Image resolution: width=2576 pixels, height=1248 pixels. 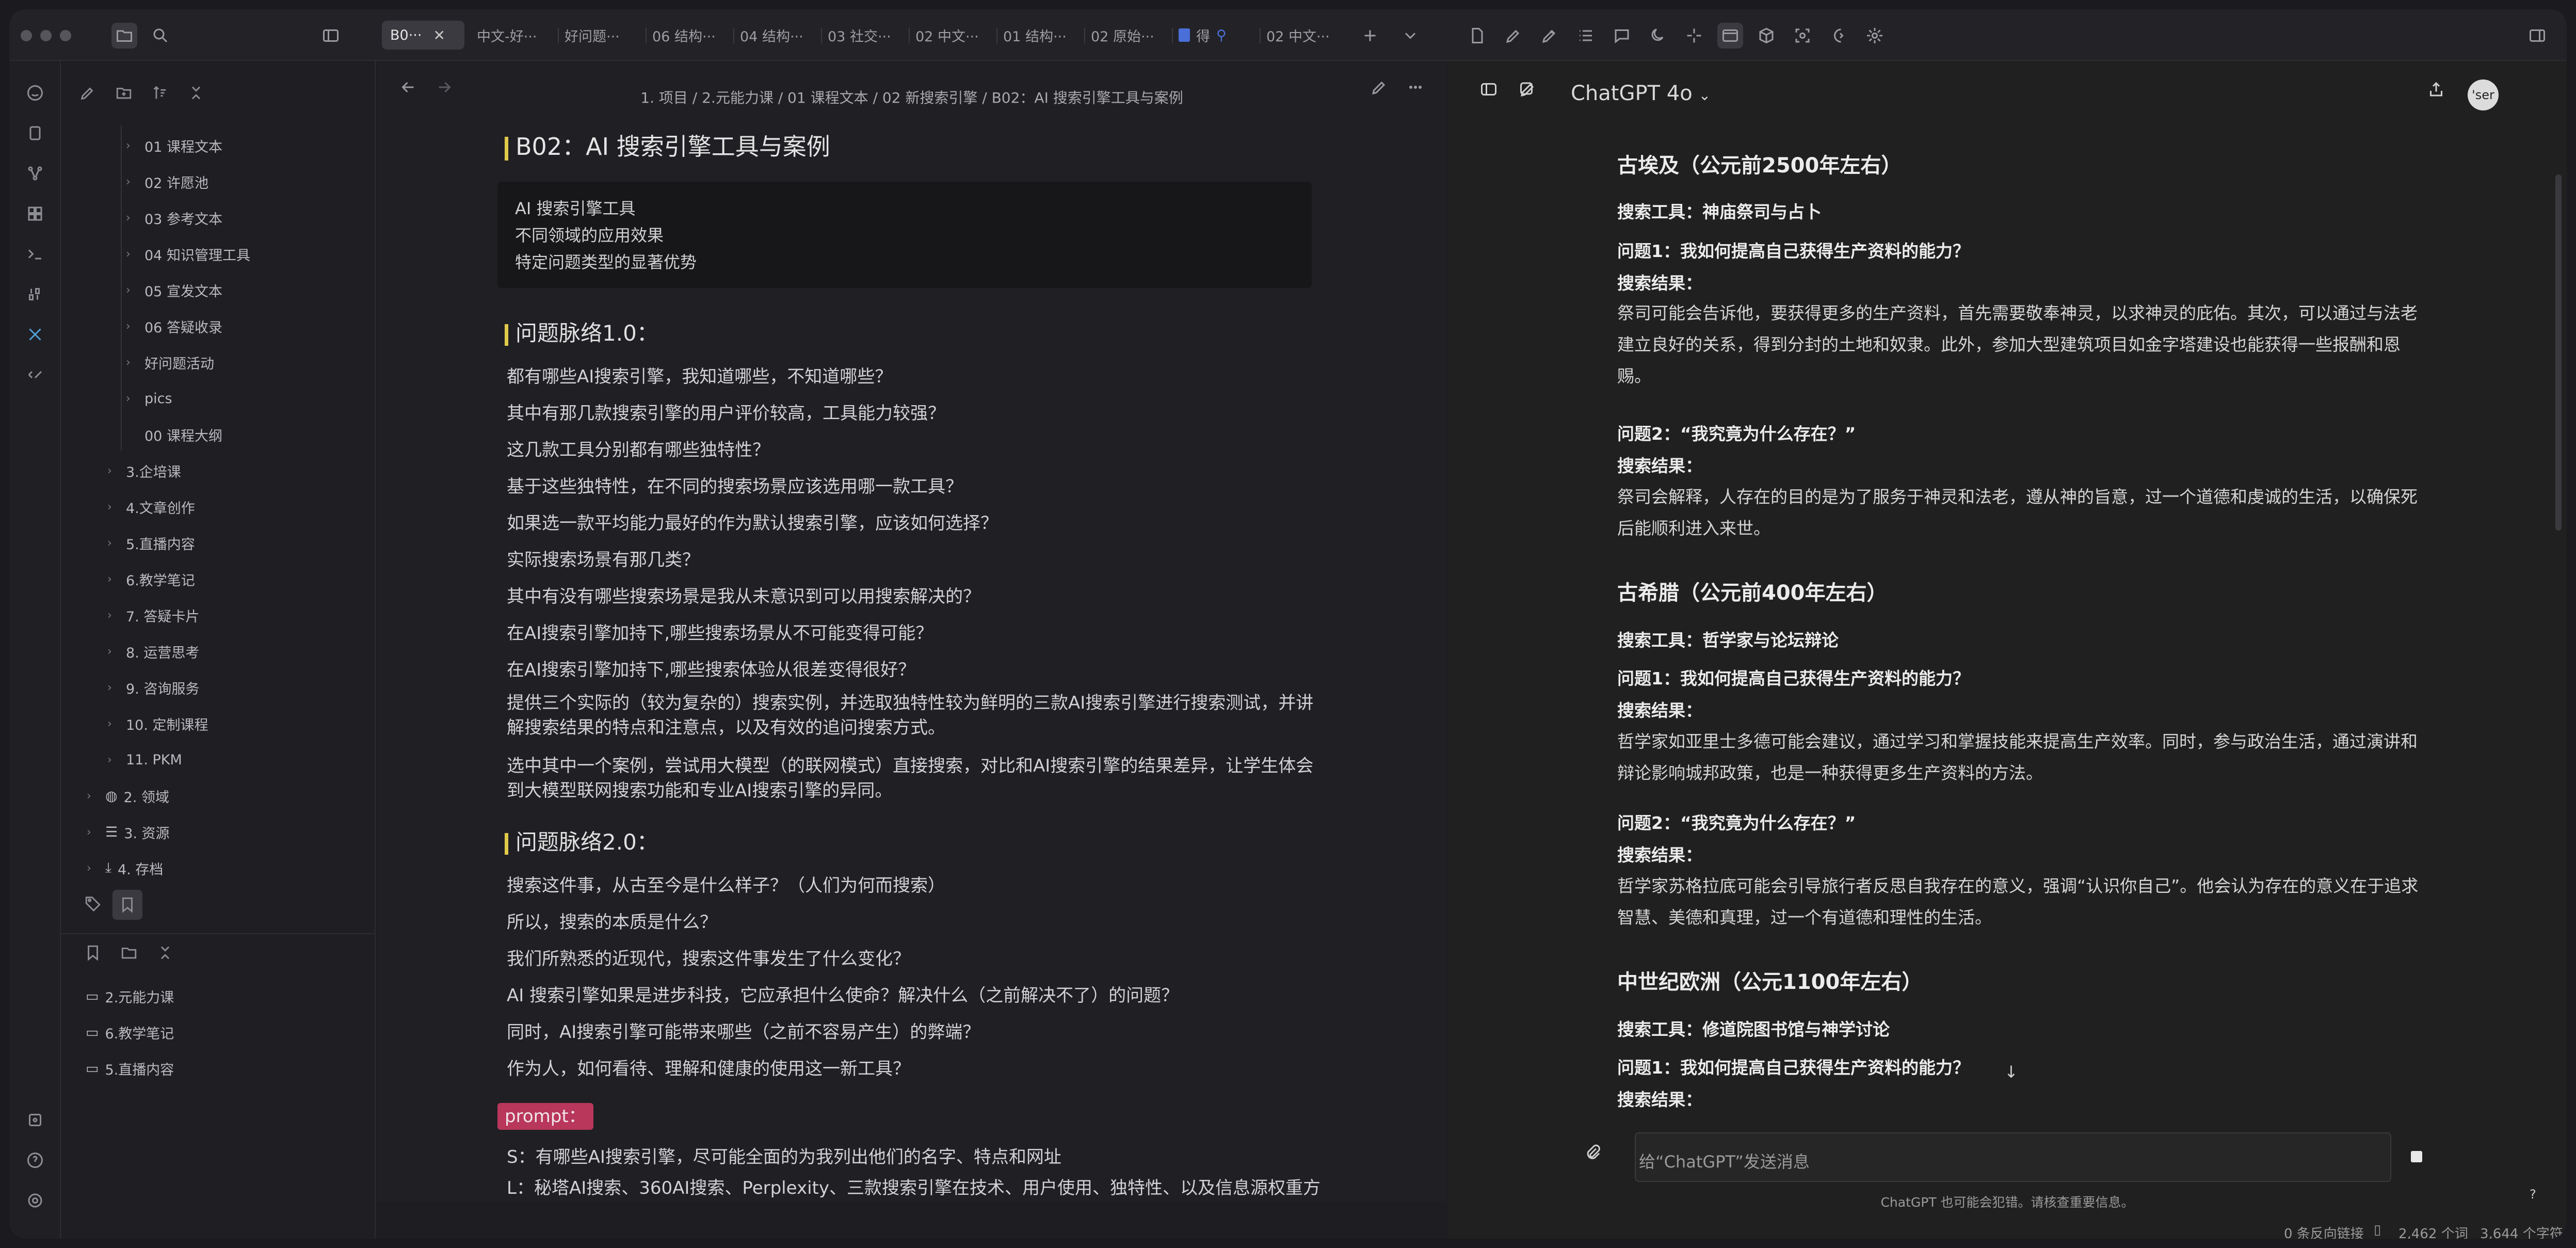 What do you see at coordinates (2484, 94) in the screenshot?
I see `avatar: 'ser` at bounding box center [2484, 94].